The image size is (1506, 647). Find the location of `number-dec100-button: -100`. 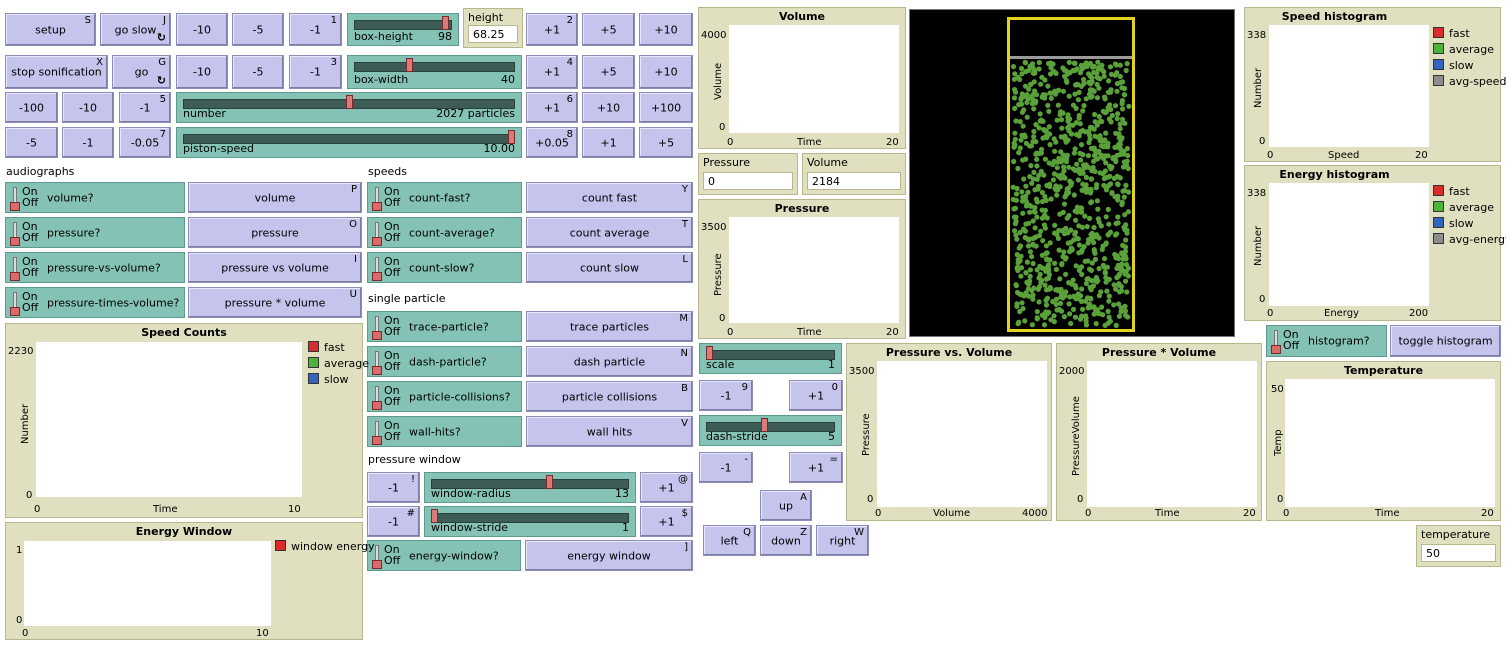

number-dec100-button: -100 is located at coordinates (31, 107).